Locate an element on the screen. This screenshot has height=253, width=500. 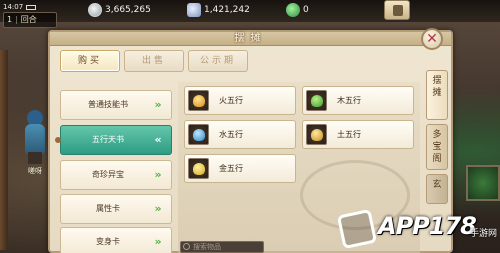
left-decor-strip is located at coordinates (4, 150).